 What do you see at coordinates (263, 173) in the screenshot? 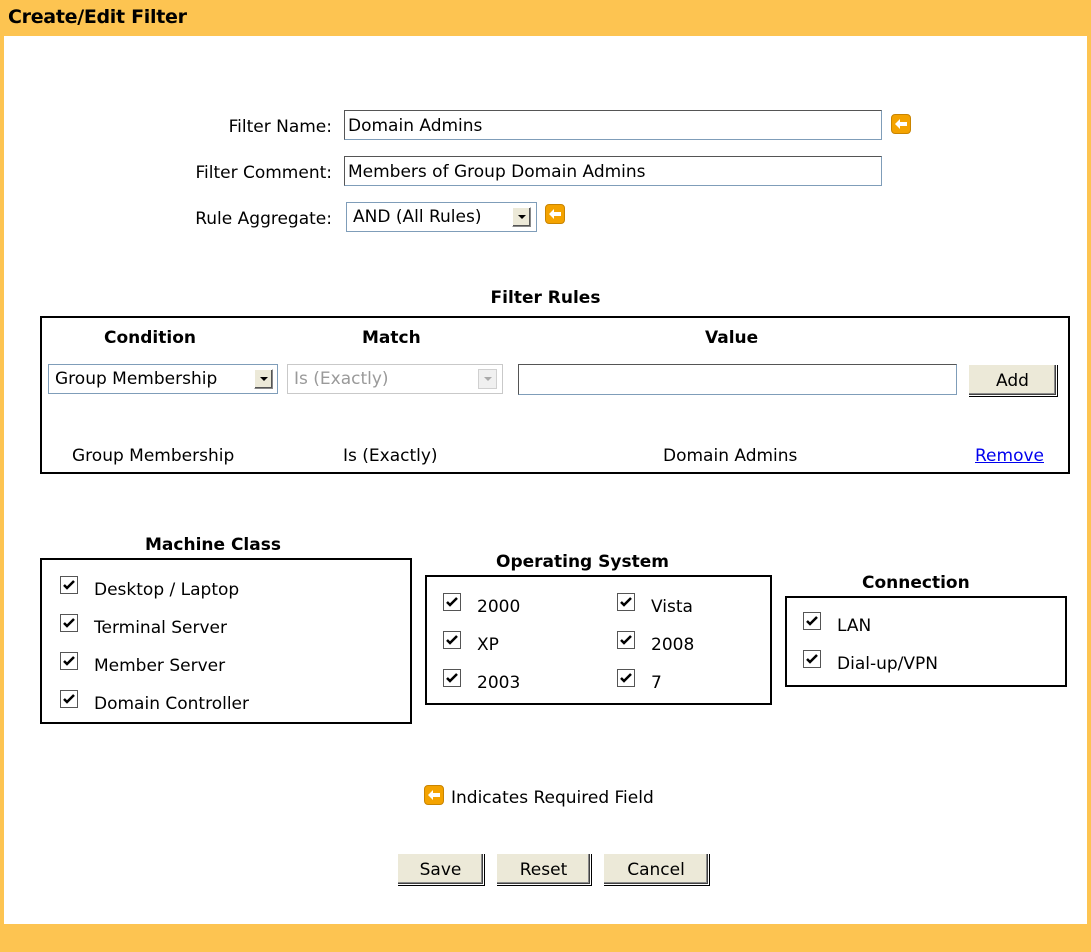
I see `filter-comment-label: Filter Comment:` at bounding box center [263, 173].